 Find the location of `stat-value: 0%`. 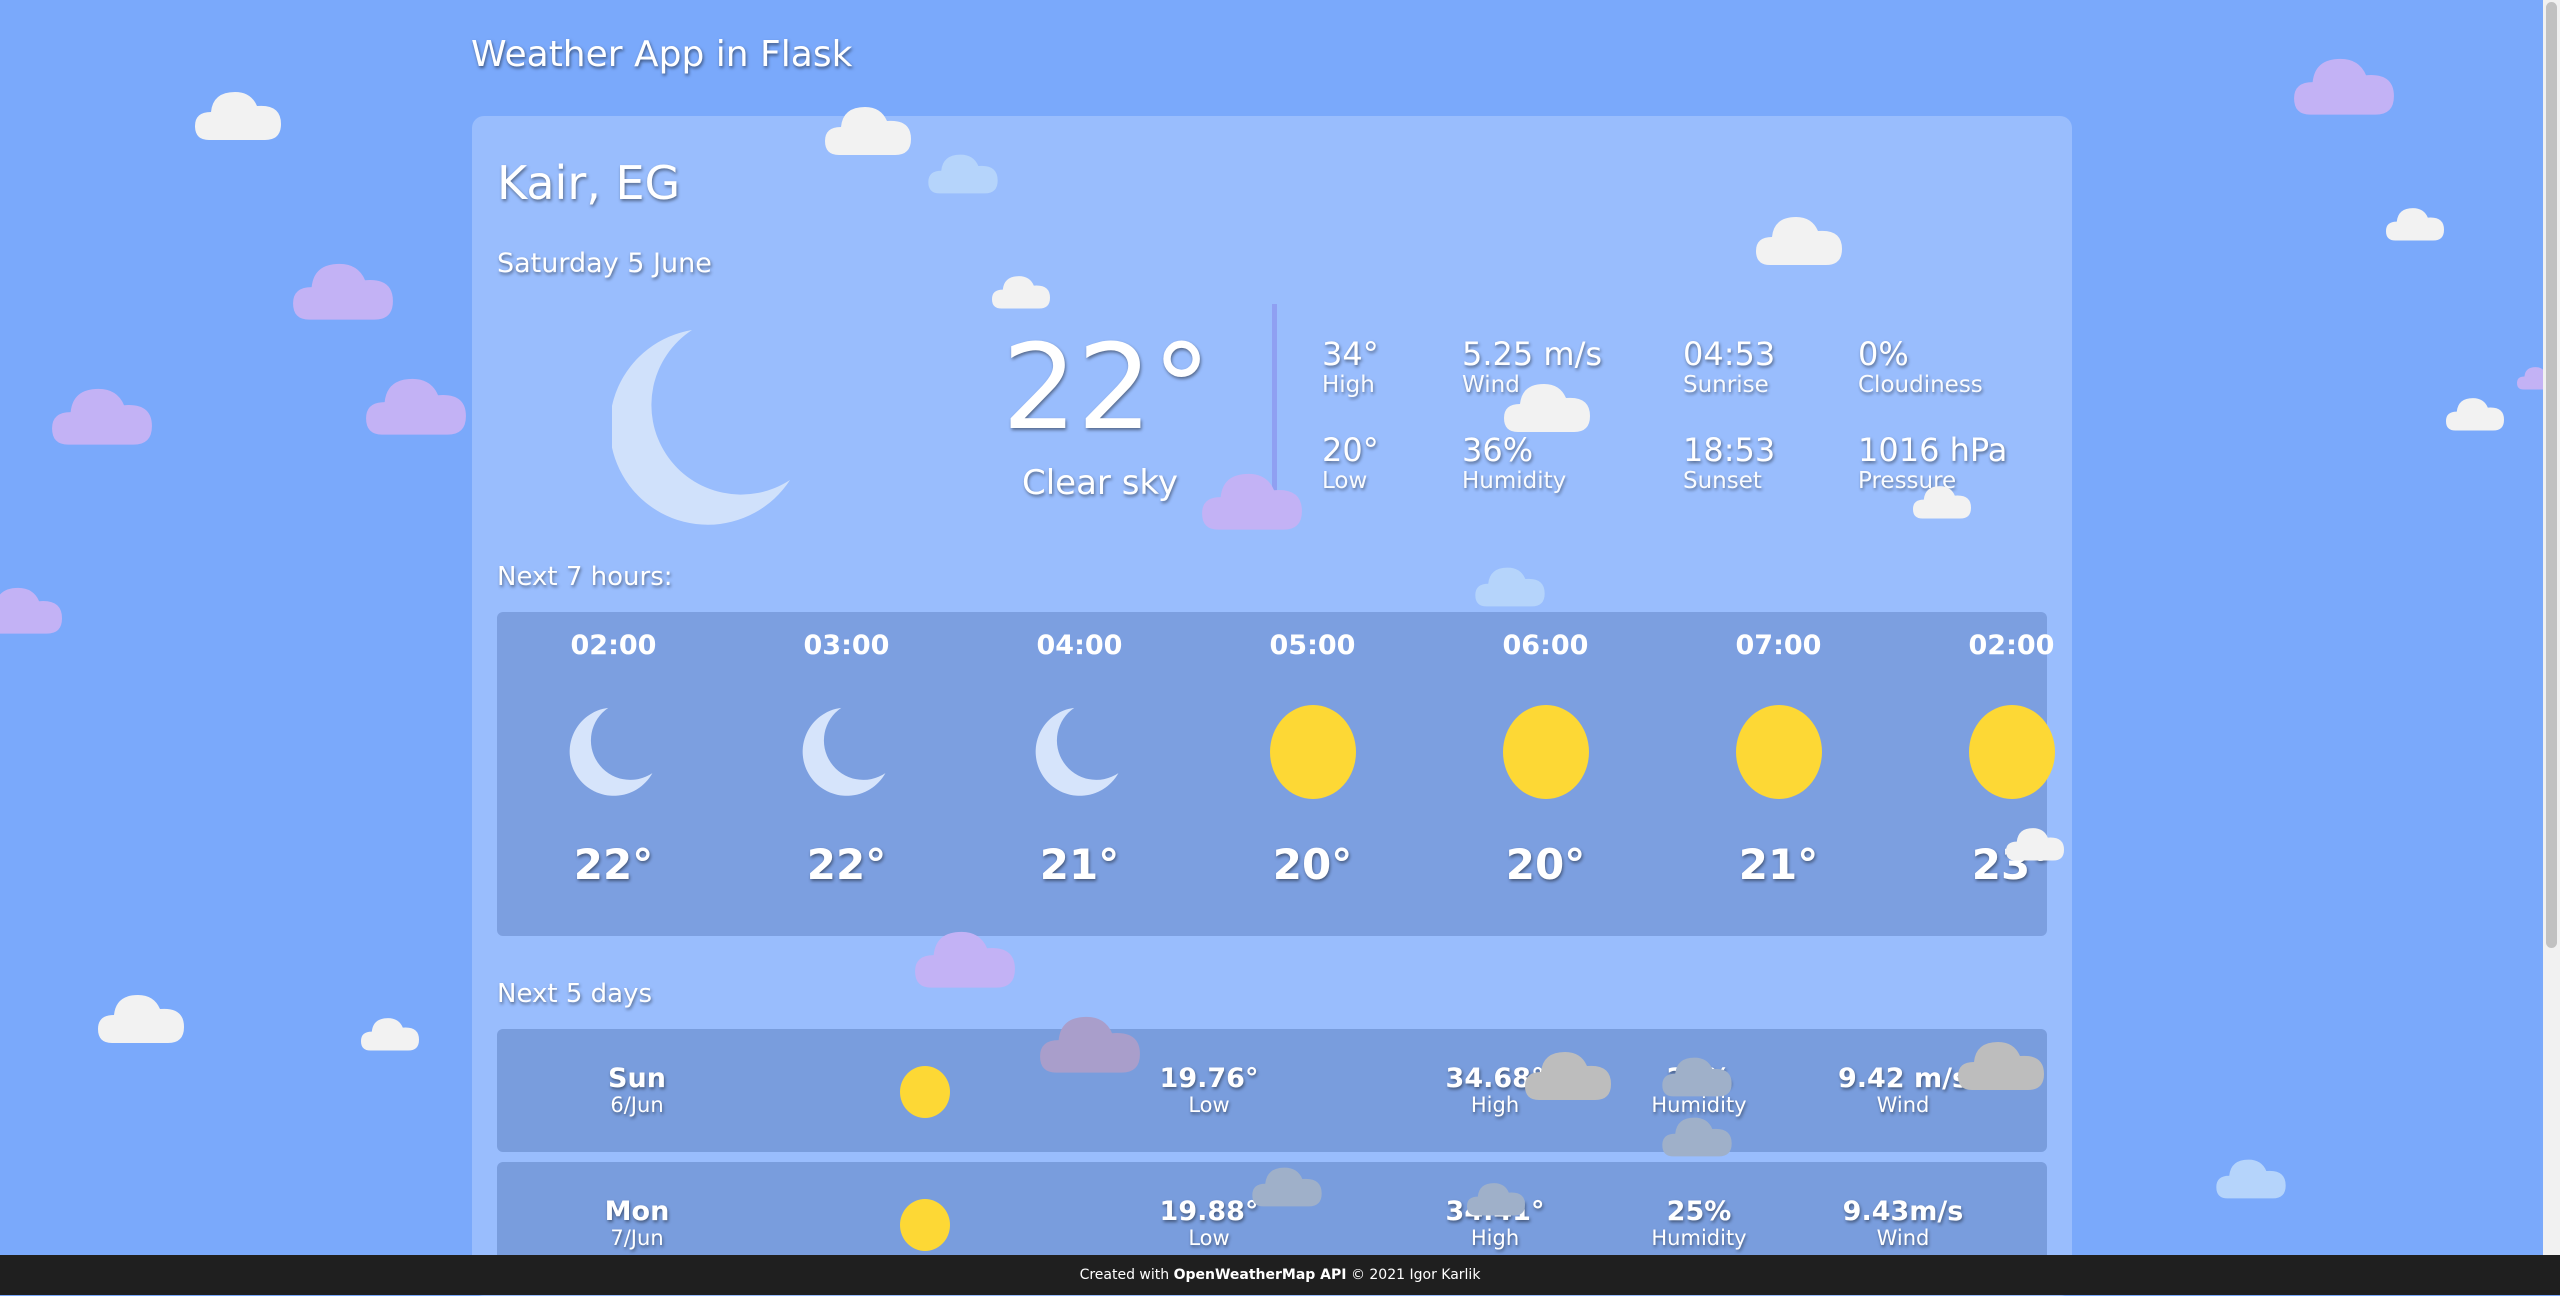

stat-value: 0% is located at coordinates (1883, 354).